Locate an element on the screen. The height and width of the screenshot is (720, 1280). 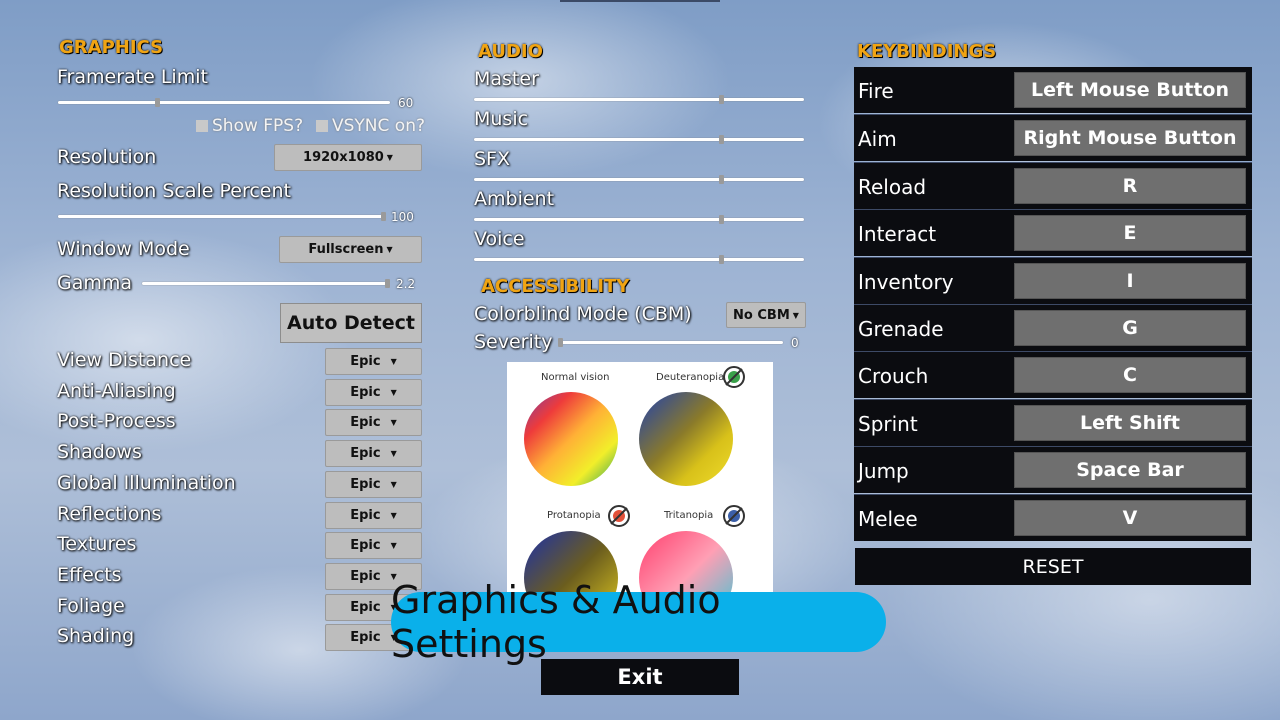
vsync-checkbox: VSYNC on? is located at coordinates (370, 126).